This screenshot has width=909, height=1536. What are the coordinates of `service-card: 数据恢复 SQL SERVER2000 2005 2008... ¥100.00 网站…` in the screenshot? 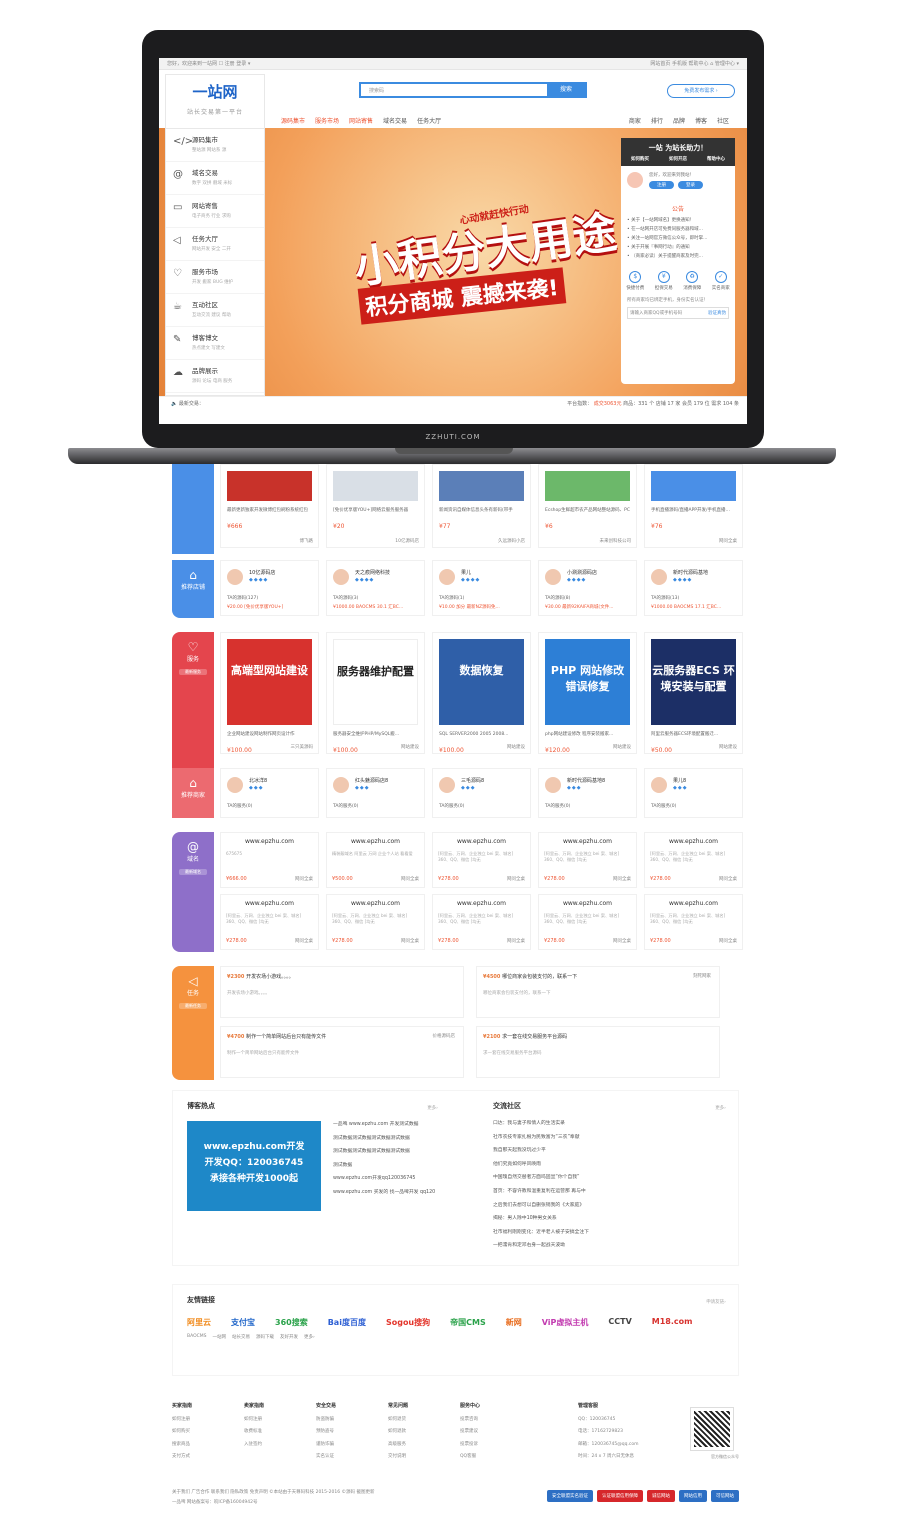 It's located at (481, 693).